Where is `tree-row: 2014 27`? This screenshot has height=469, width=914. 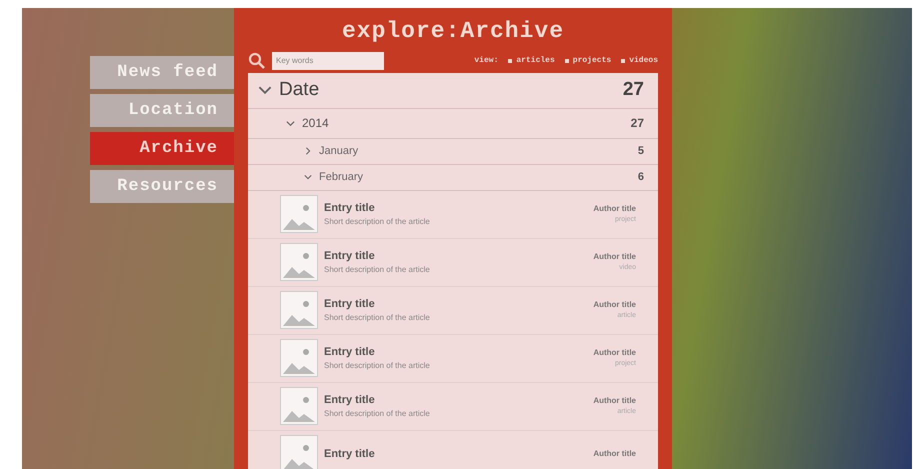
tree-row: 2014 27 is located at coordinates (453, 123).